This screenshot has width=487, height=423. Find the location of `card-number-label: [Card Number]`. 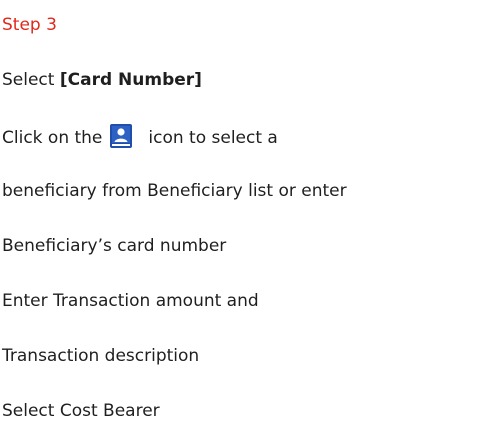

card-number-label: [Card Number] is located at coordinates (130, 80).